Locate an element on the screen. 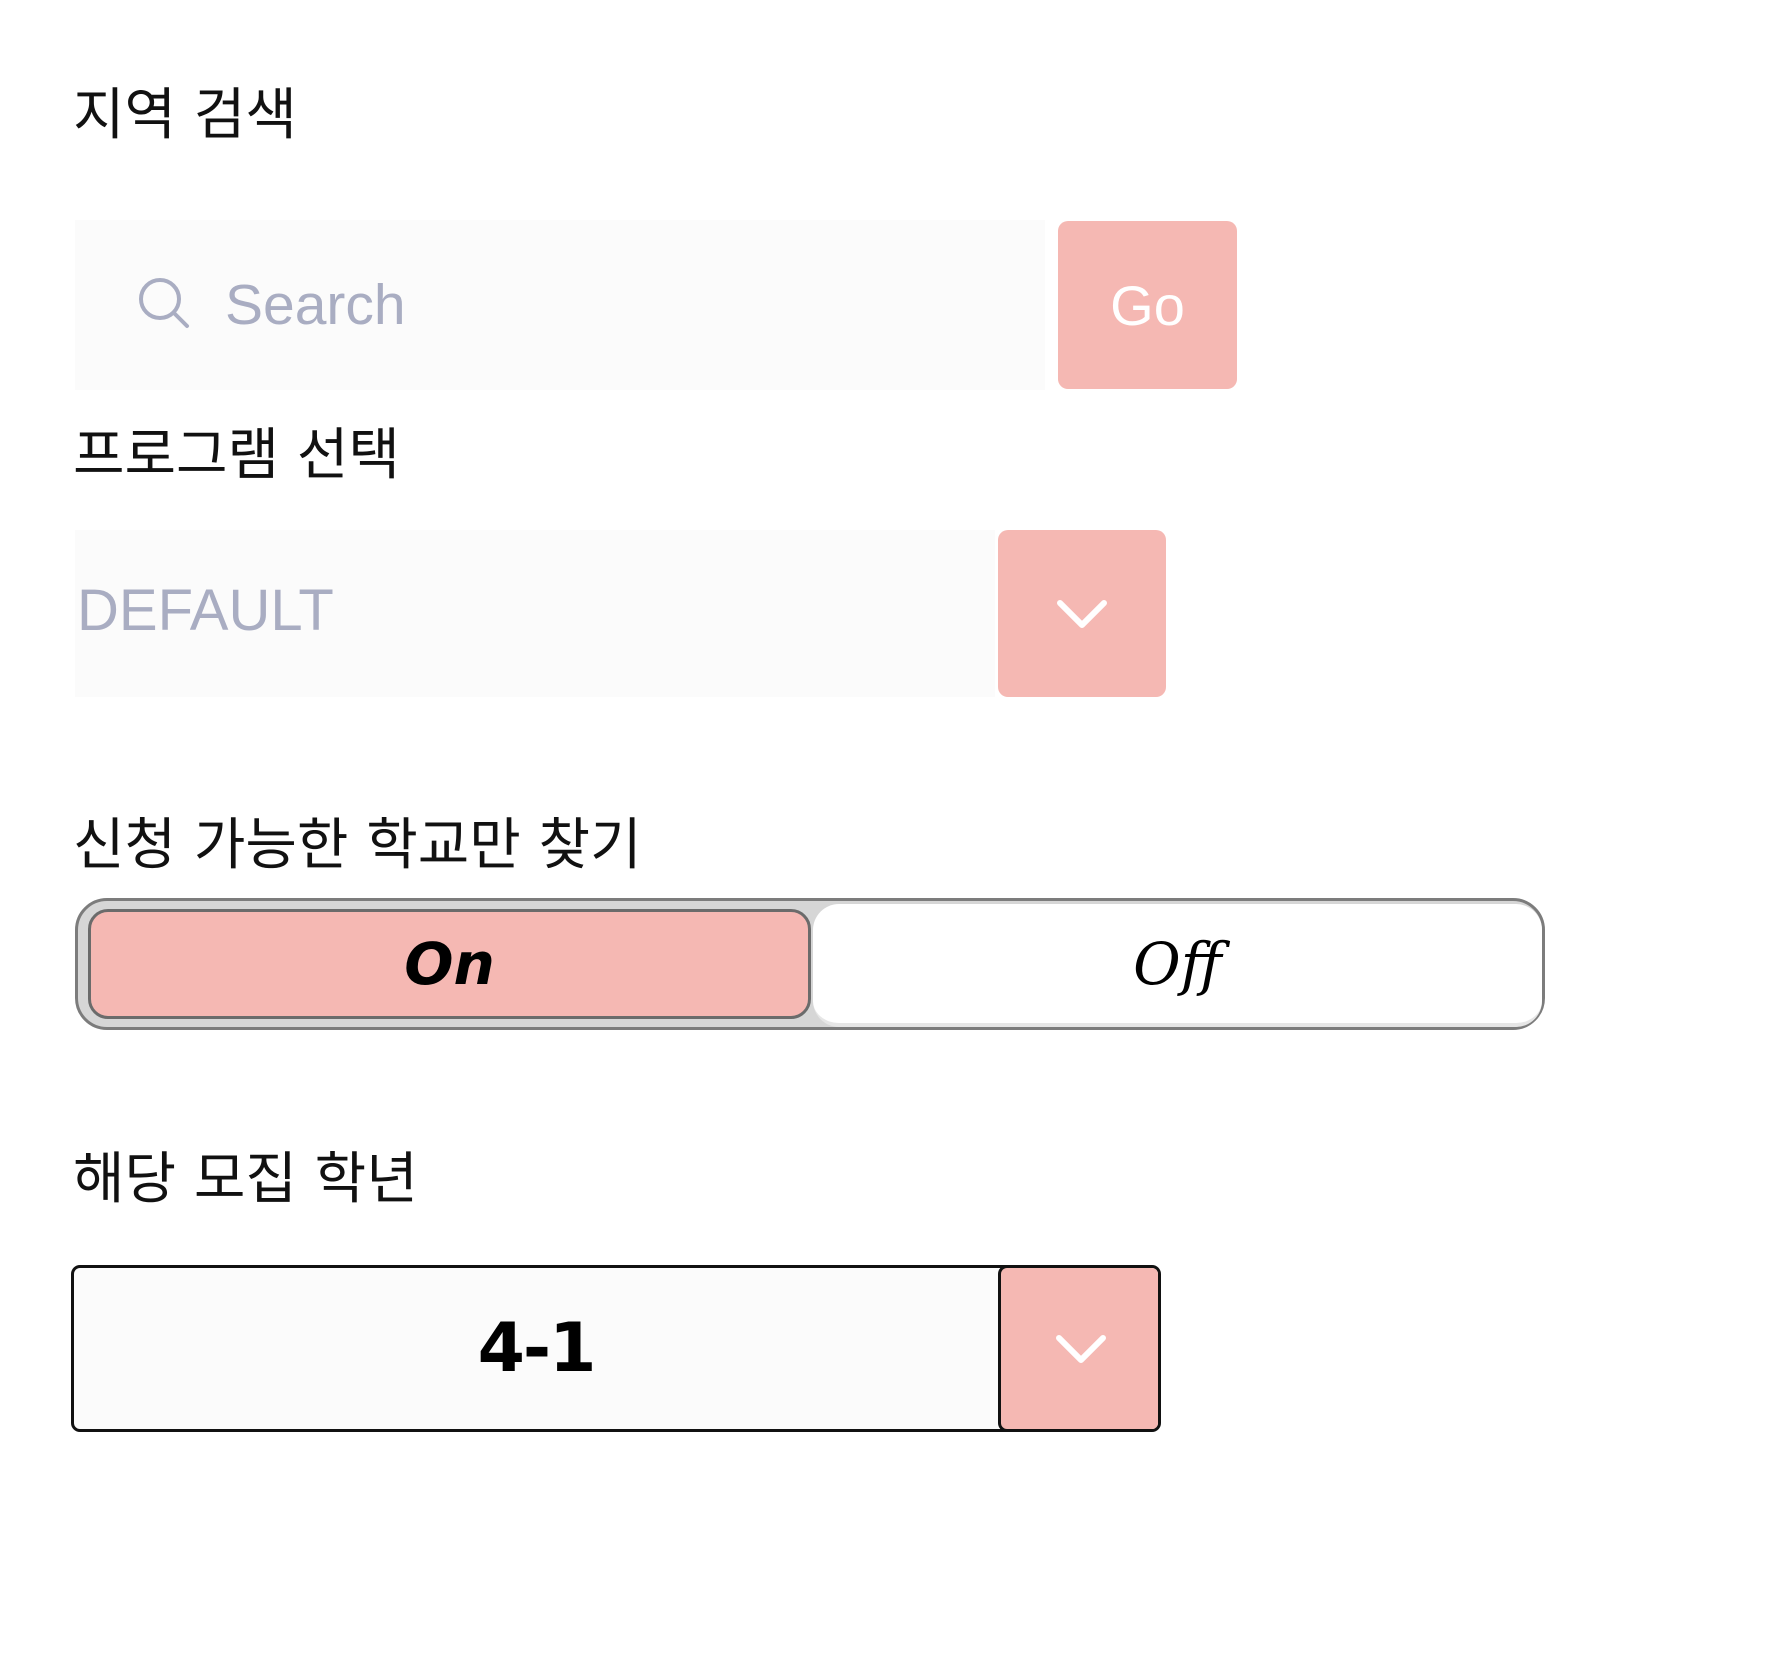 This screenshot has height=1667, width=1792. grade-select: 4-1 is located at coordinates (616, 1348).